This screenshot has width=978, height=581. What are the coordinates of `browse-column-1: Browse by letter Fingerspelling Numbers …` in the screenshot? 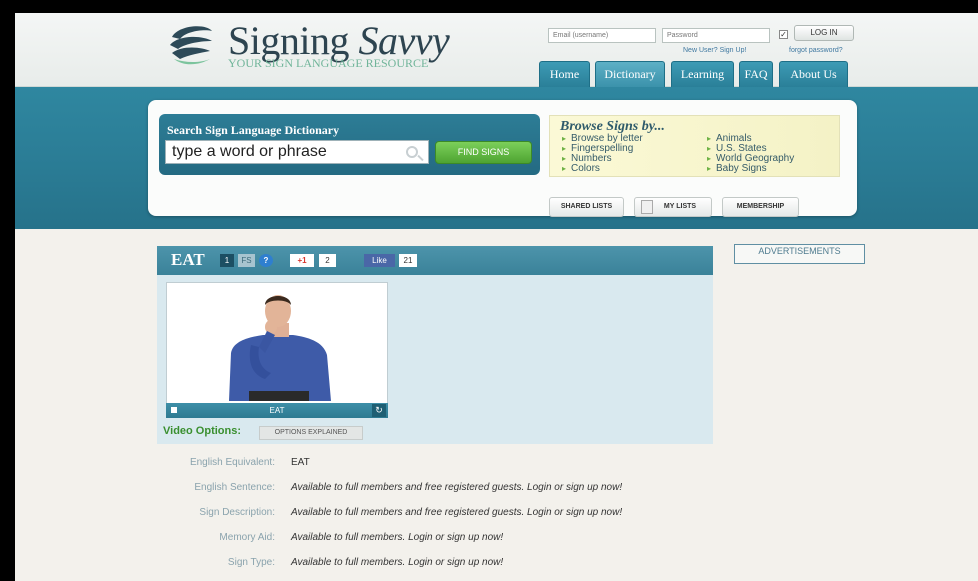 It's located at (602, 154).